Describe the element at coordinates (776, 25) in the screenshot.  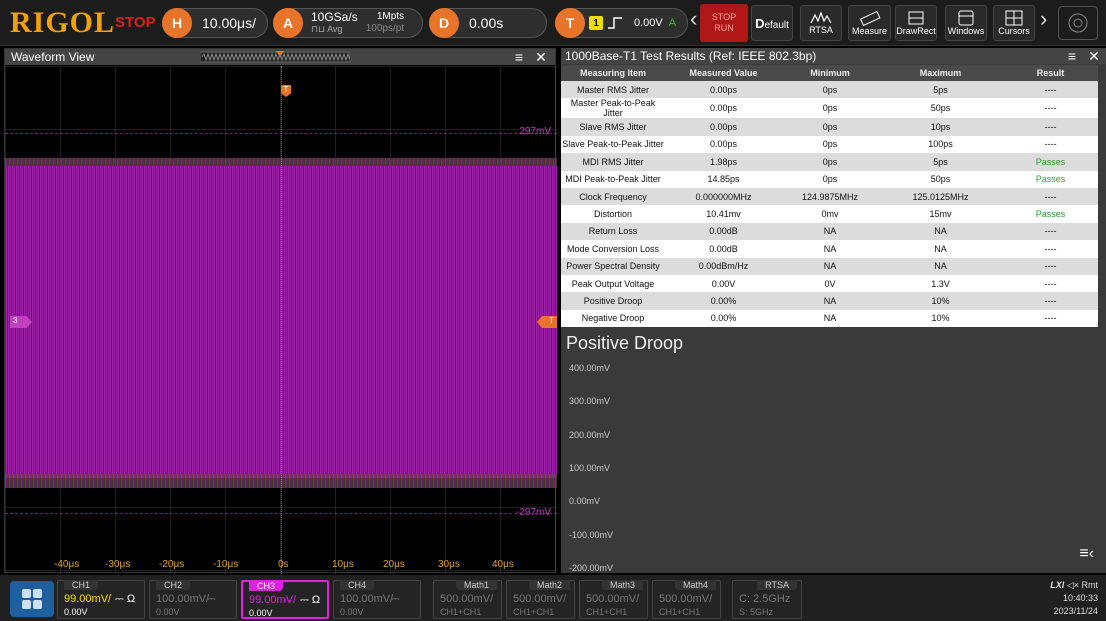
I see `default-label-rest: efault` at that location.